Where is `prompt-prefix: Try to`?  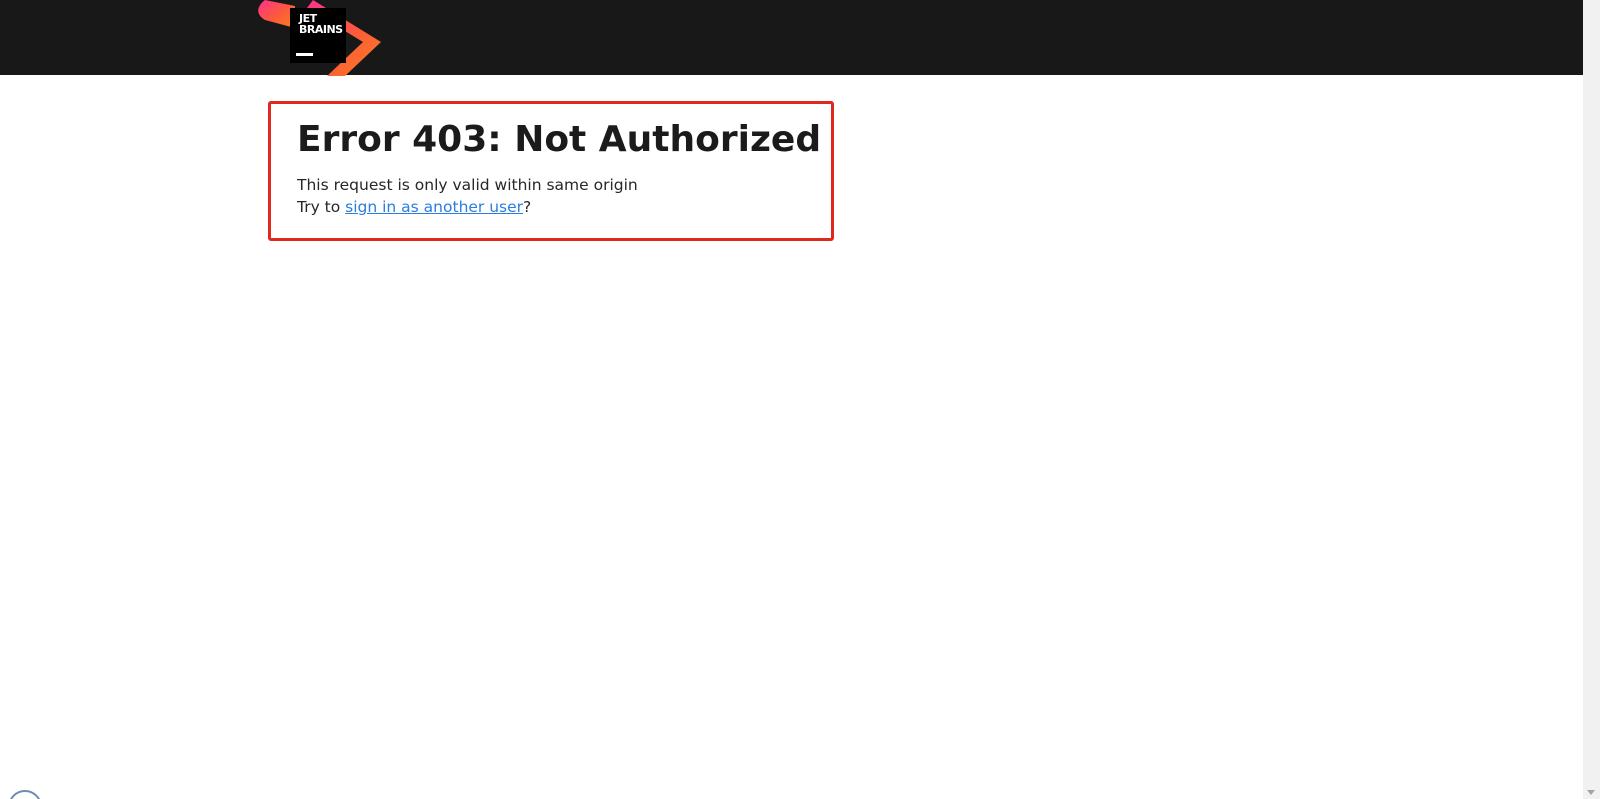 prompt-prefix: Try to is located at coordinates (321, 207).